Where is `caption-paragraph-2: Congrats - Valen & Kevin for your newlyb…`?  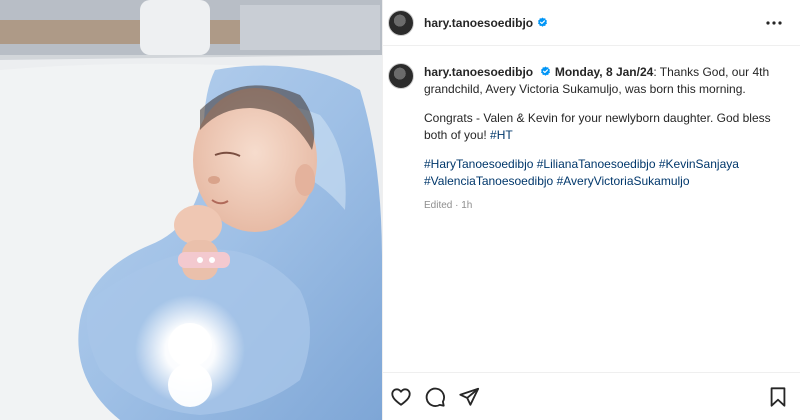
caption-paragraph-2: Congrats - Valen & Kevin for your newlyb… is located at coordinates (604, 126).